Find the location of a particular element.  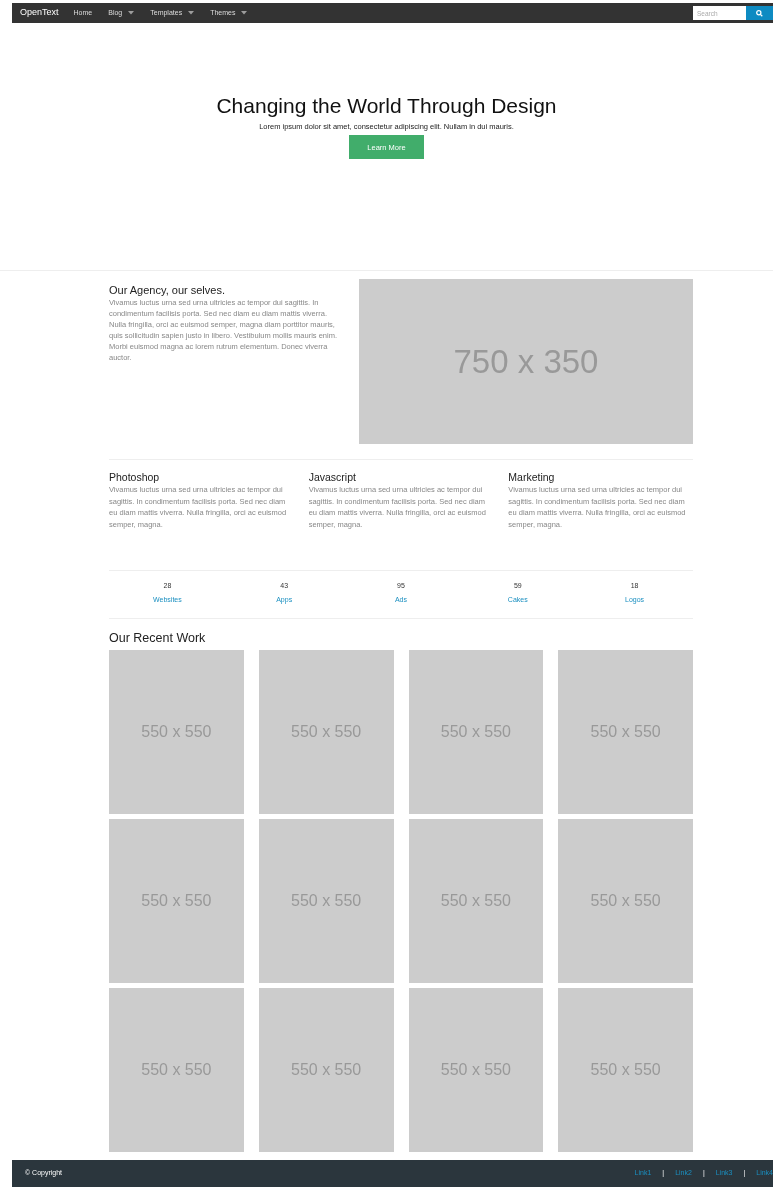

hero-title: Changing the World Through Design is located at coordinates (386, 106).